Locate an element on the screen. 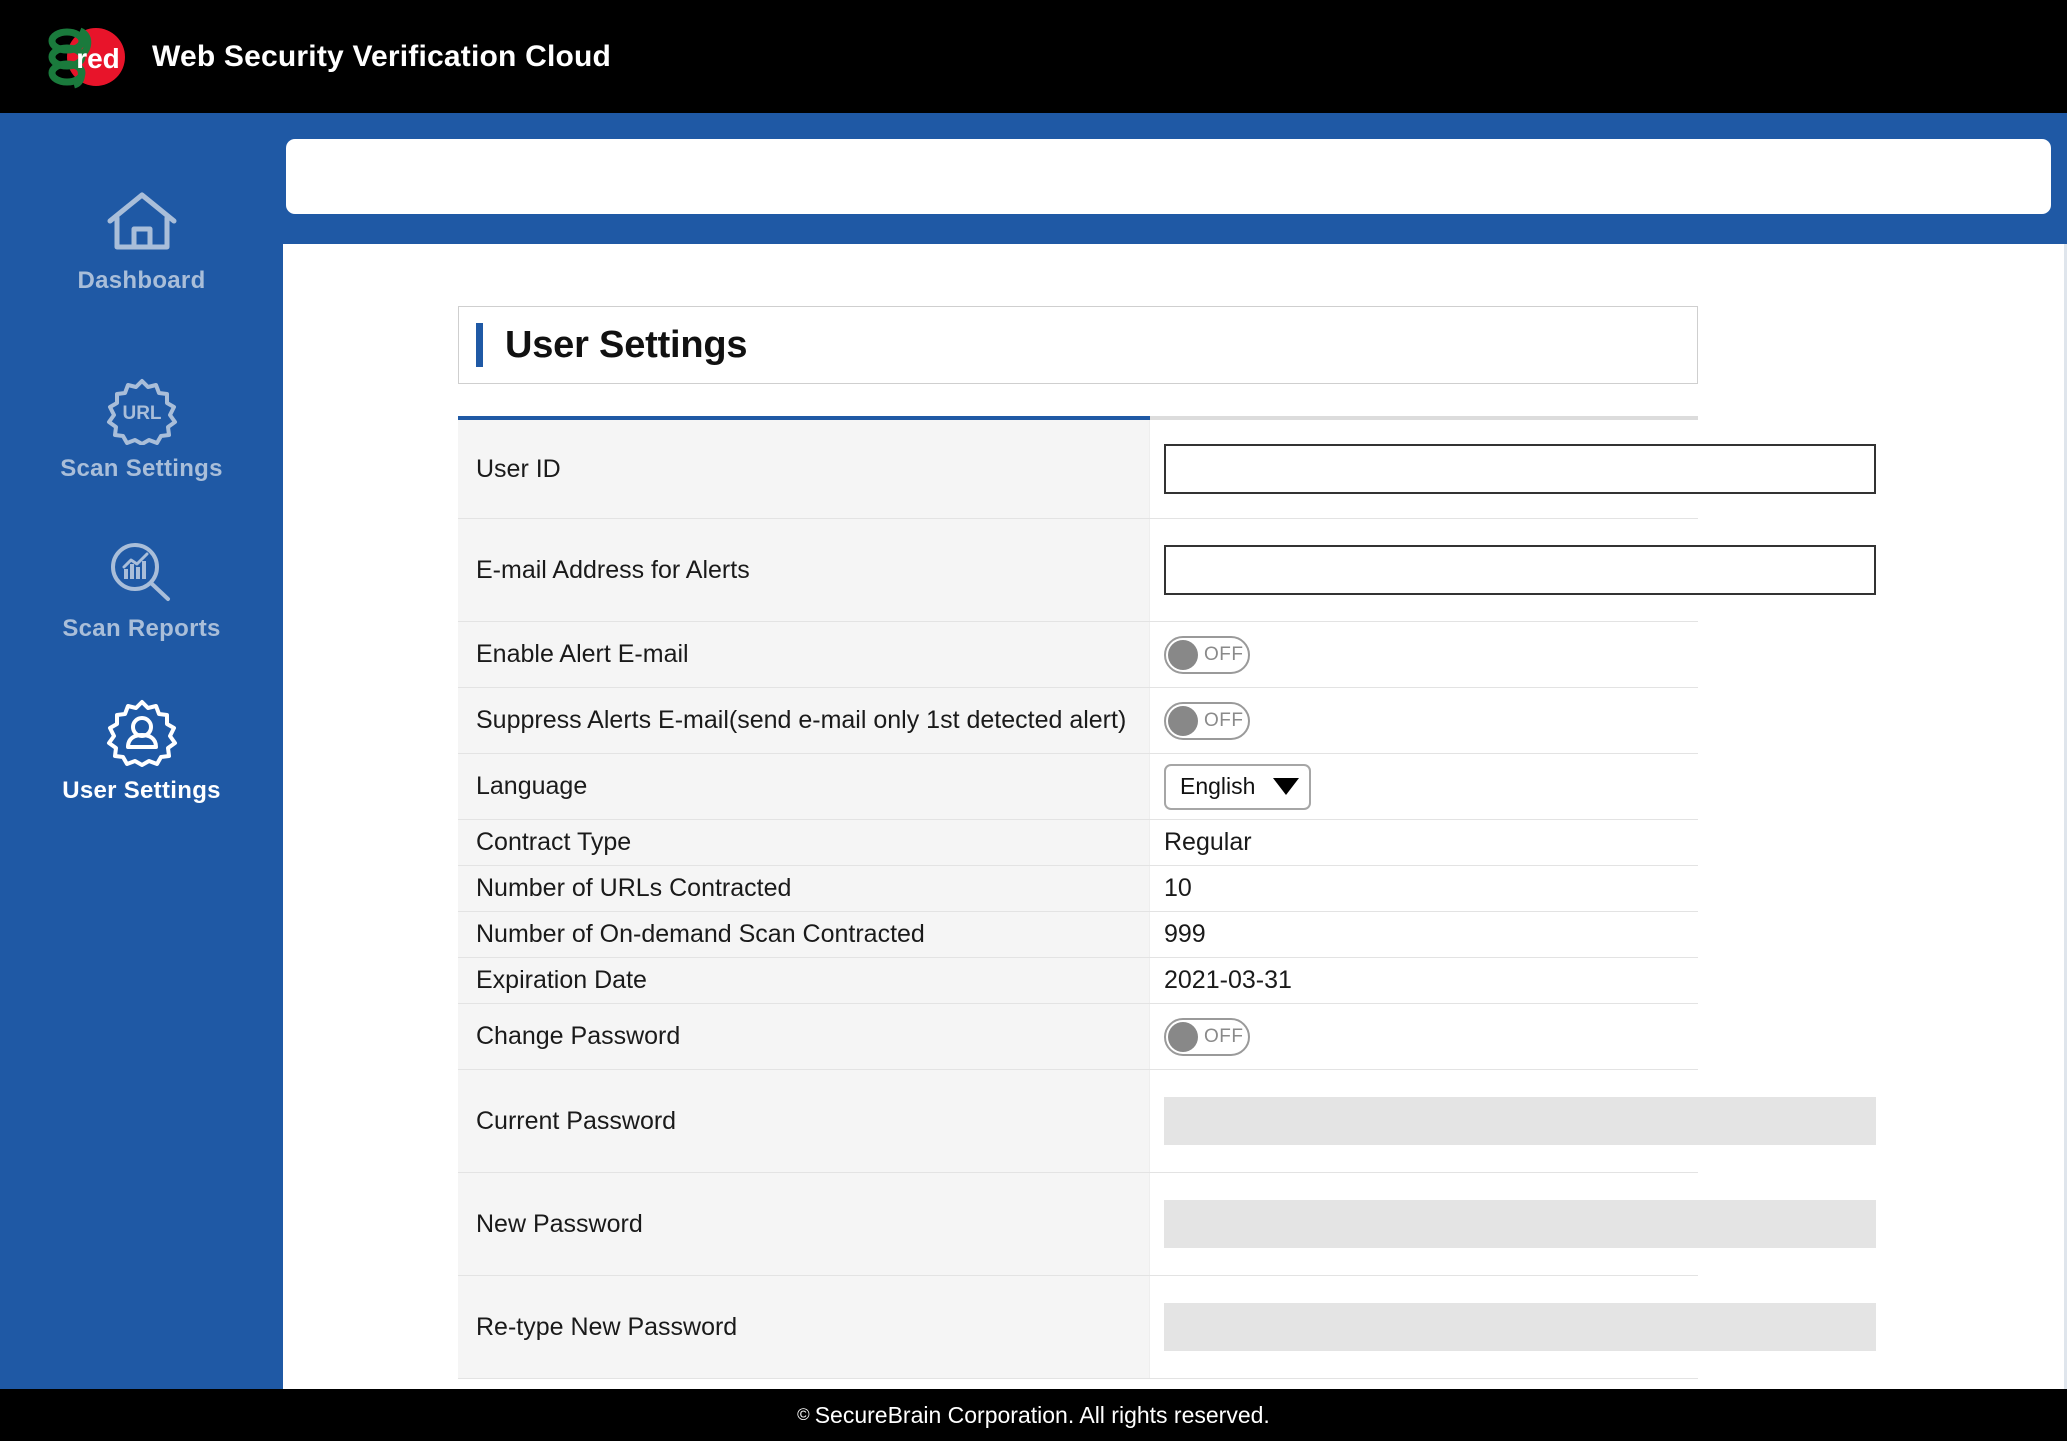 The image size is (2067, 1441). sidebar-item-scan-settings: URL Scan Settings is located at coordinates (141, 422).